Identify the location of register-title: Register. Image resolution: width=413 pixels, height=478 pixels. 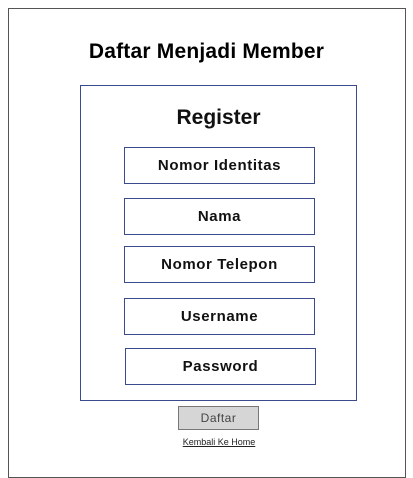
(218, 117).